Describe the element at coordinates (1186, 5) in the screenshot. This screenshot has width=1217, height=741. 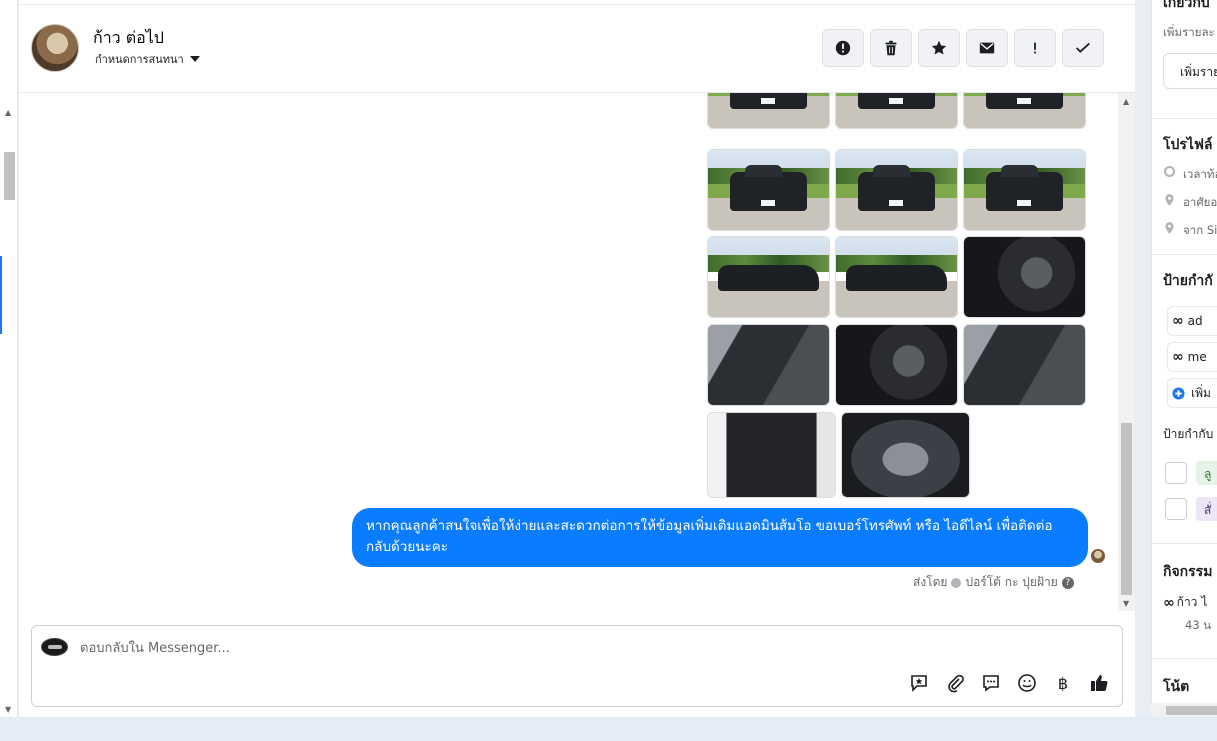
I see `about-heading: เกี่ยวกับ` at that location.